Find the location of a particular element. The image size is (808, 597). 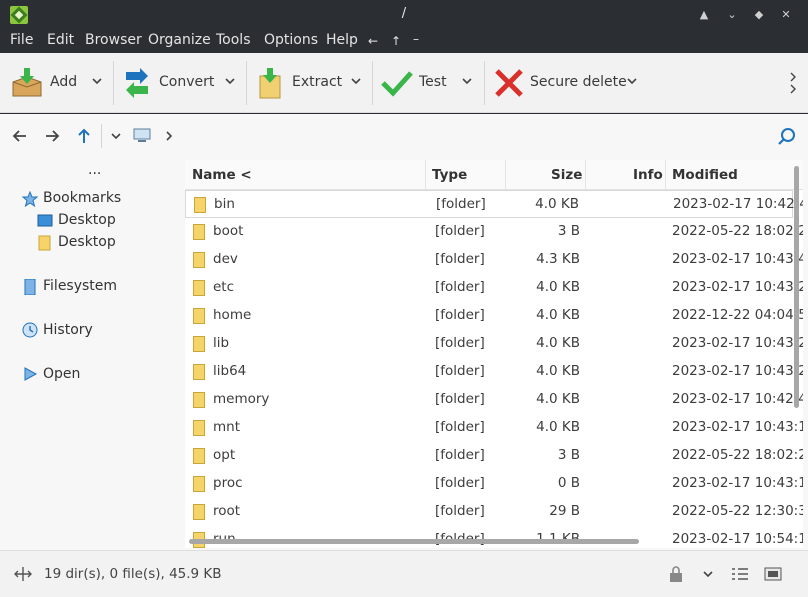

cell-name: memory is located at coordinates (241, 399).